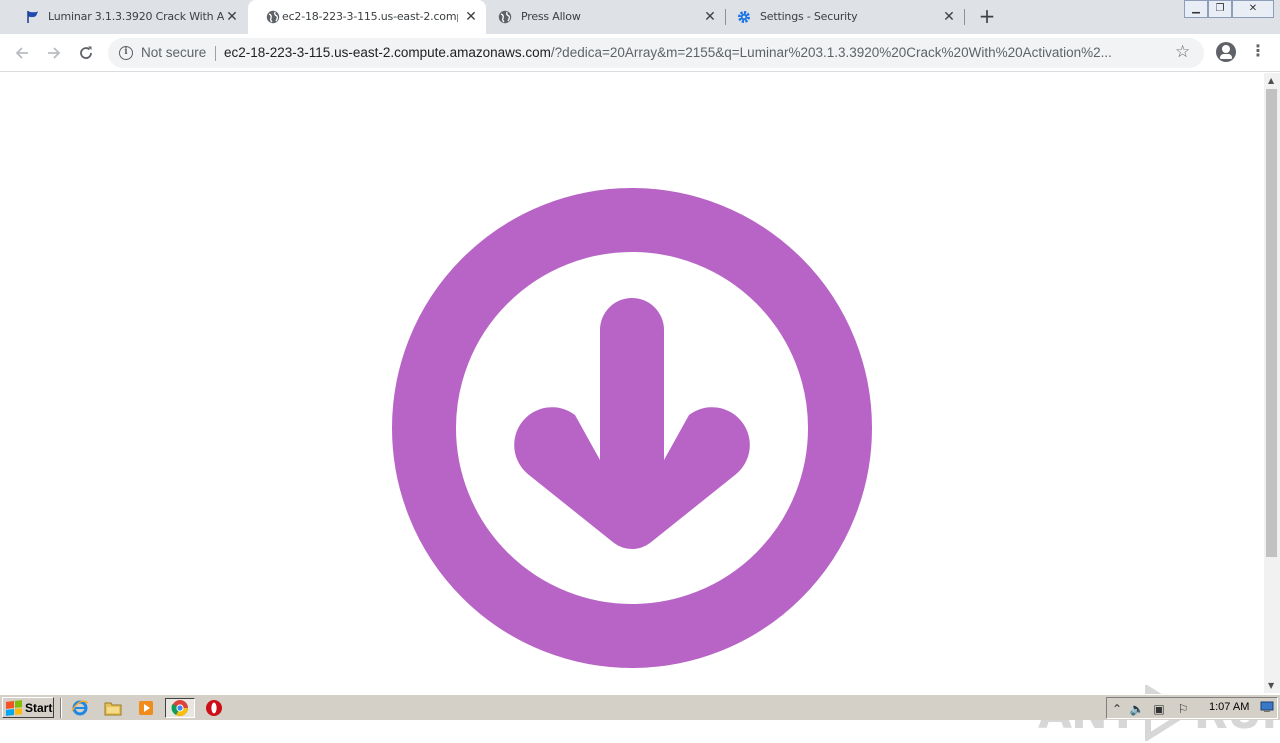 The height and width of the screenshot is (743, 1280). Describe the element at coordinates (370, 16) in the screenshot. I see `tab-title: ec2-18-223-3-115.us-east-2.comput` at that location.